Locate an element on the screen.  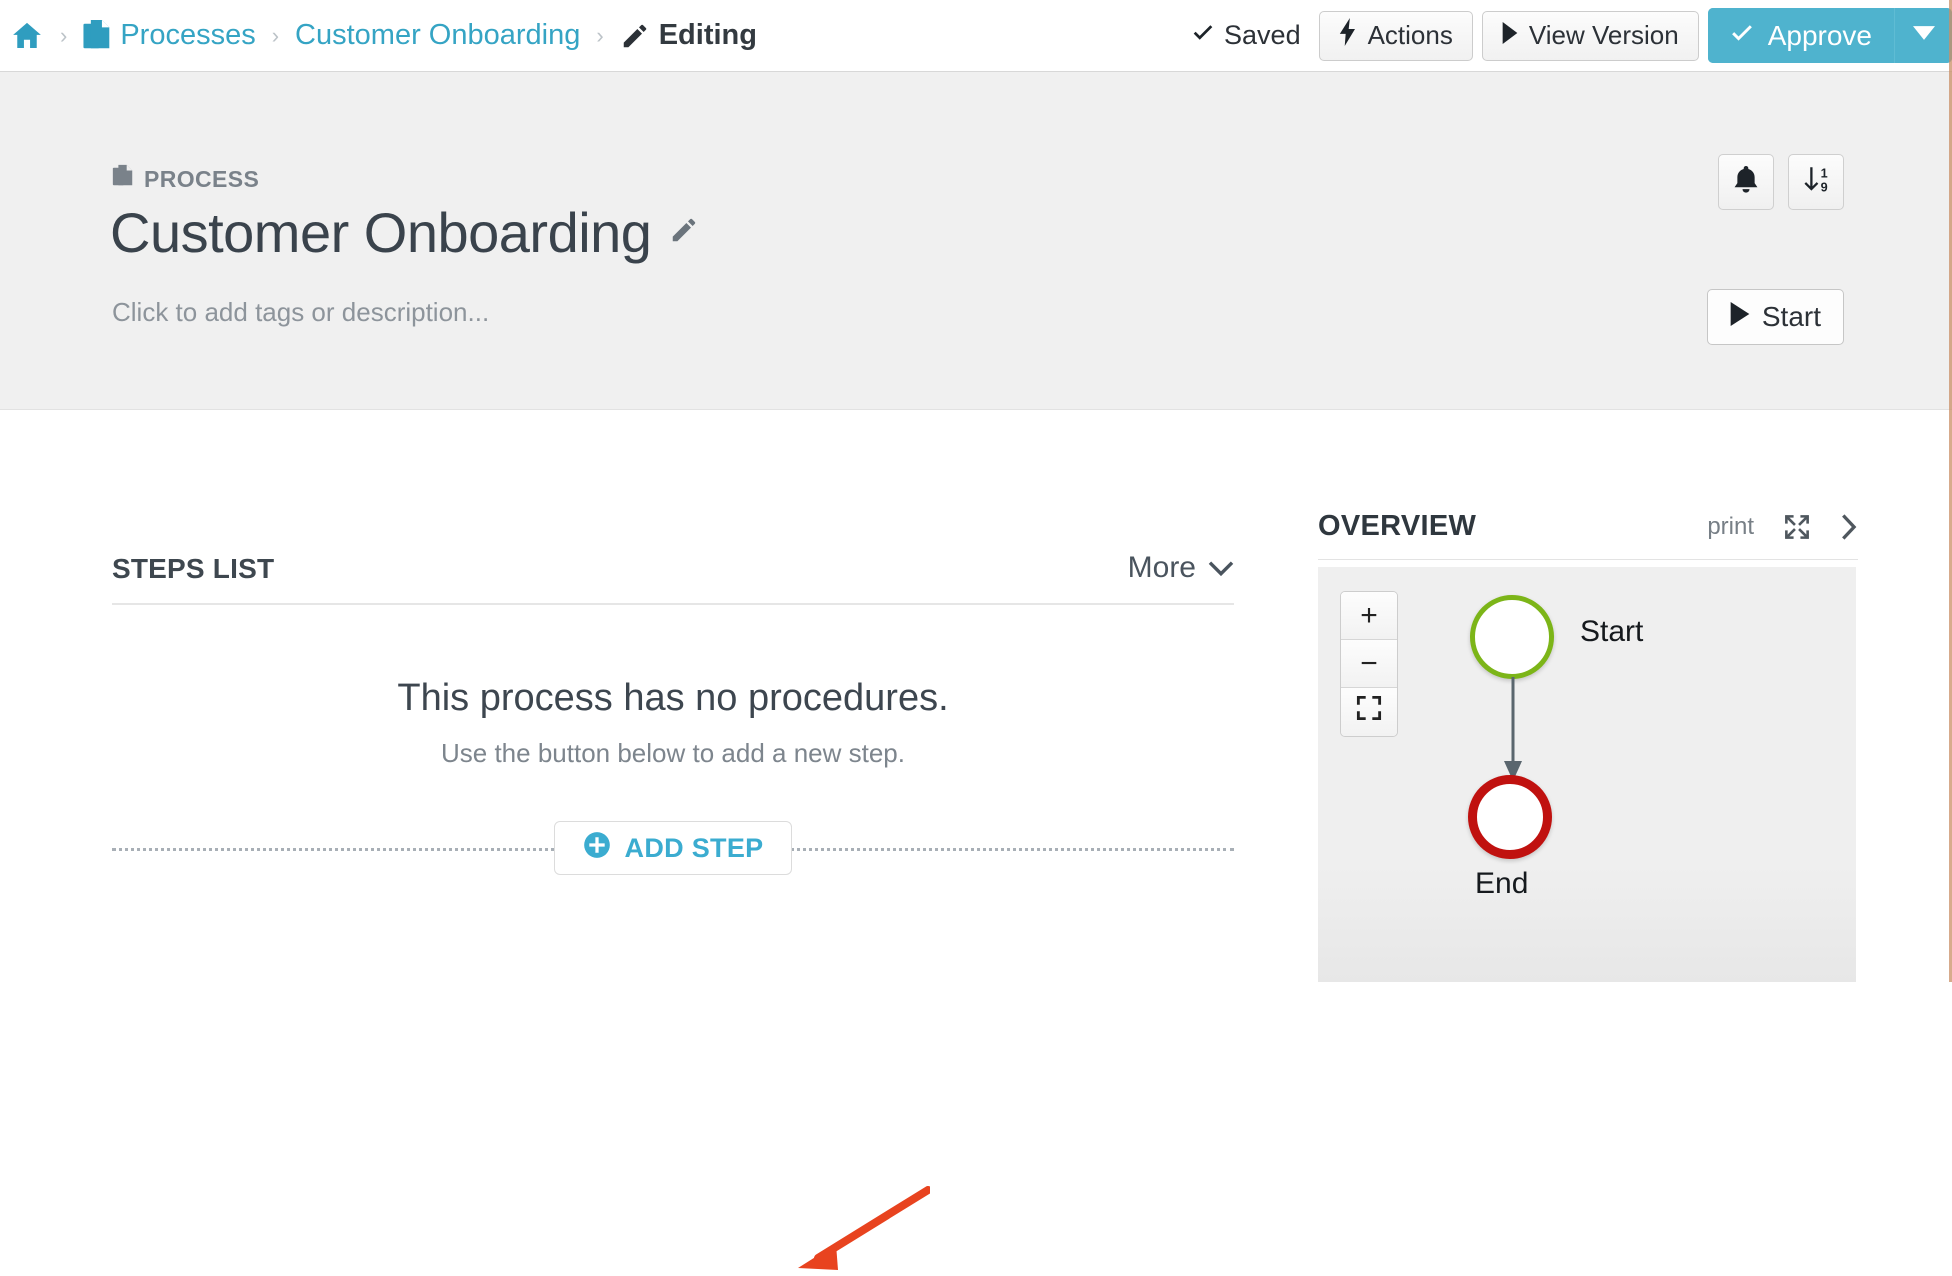
breadcrumb-item-home is located at coordinates (27, 36).